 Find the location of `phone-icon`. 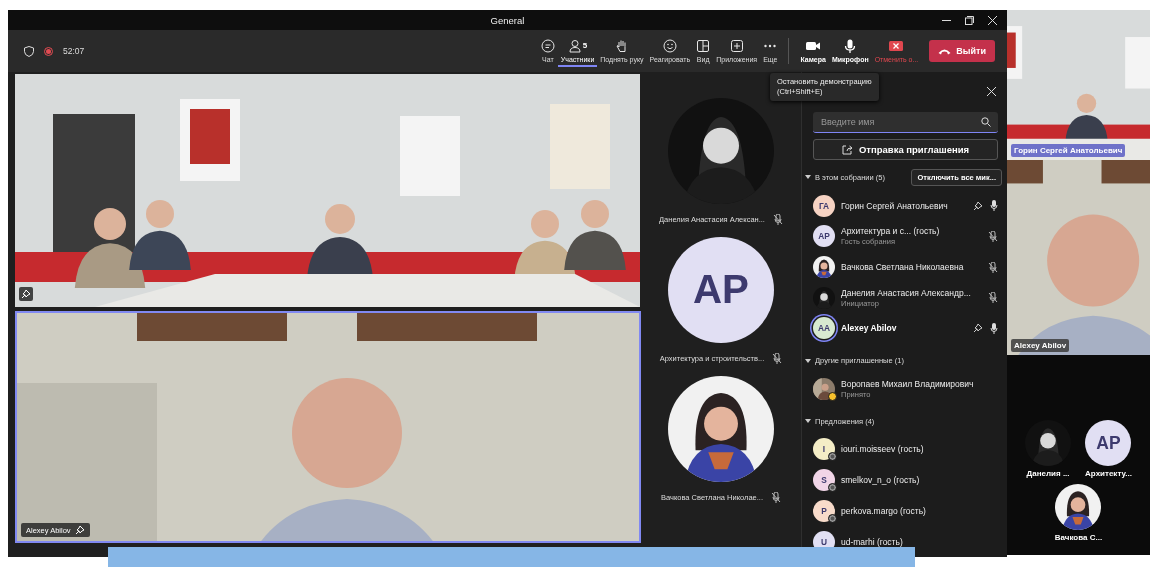

phone-icon is located at coordinates (945, 51).